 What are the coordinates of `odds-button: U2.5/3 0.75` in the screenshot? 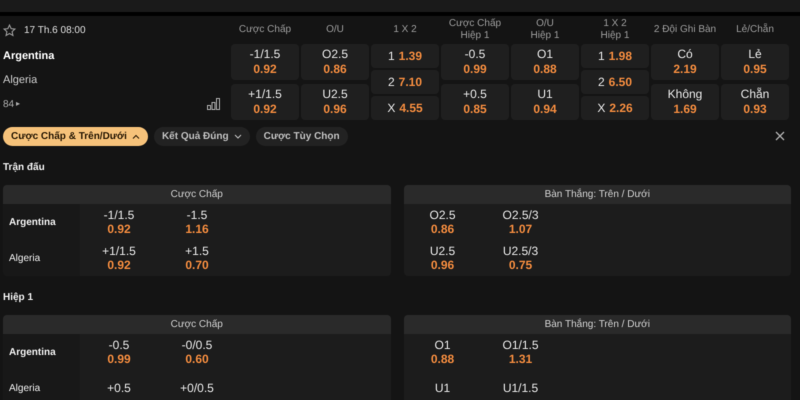 It's located at (521, 258).